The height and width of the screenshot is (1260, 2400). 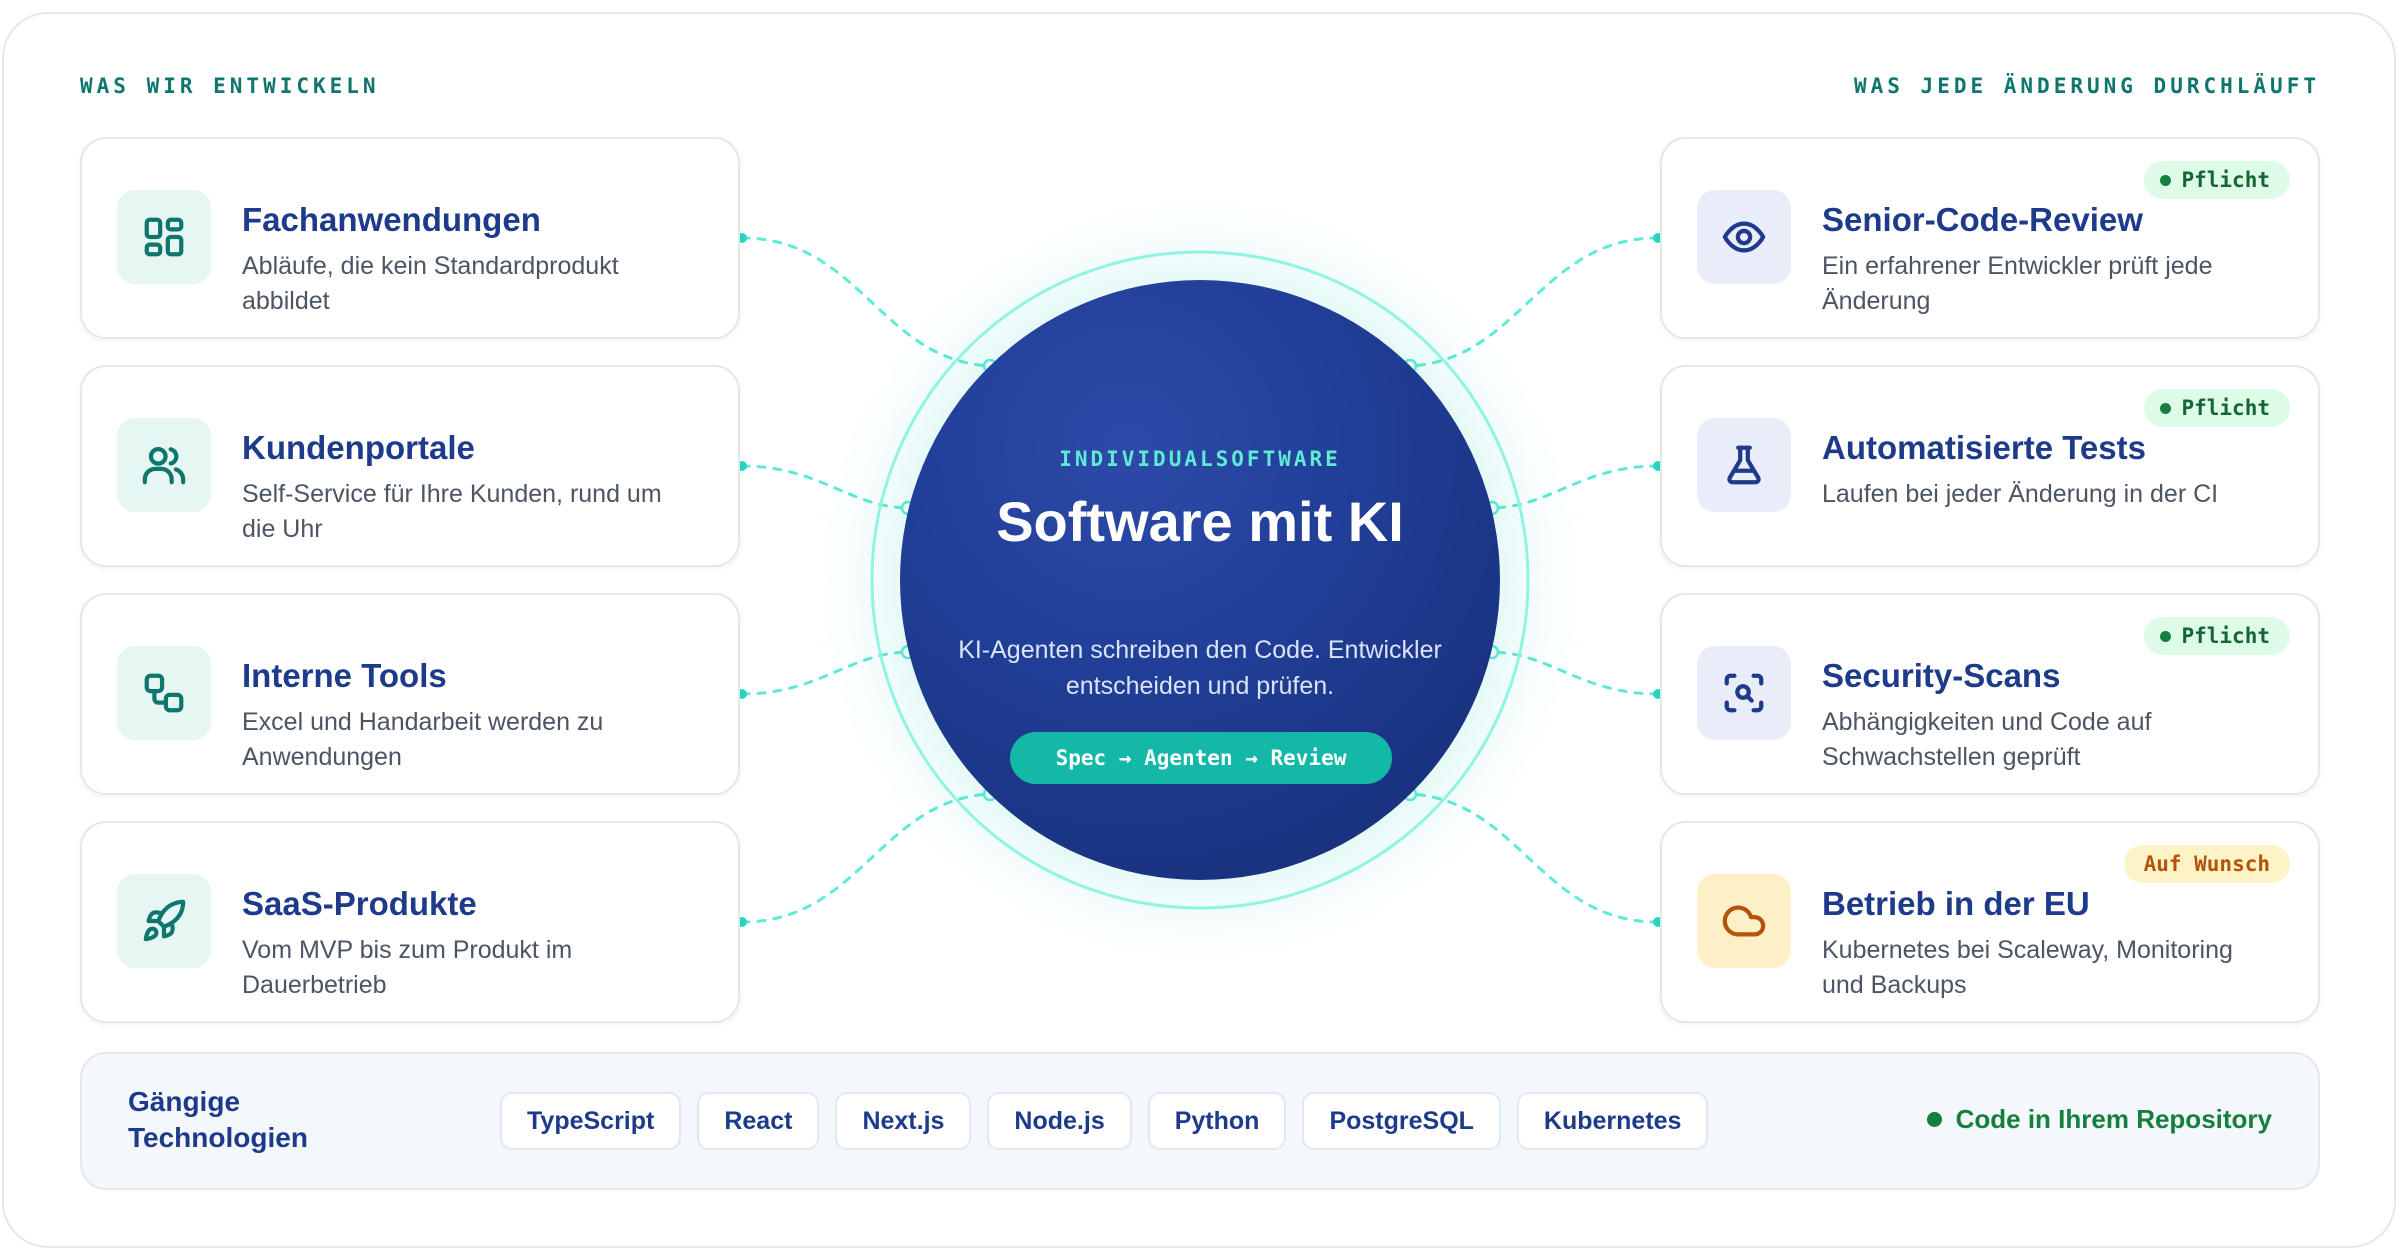 I want to click on grid-icon, so click(x=164, y=237).